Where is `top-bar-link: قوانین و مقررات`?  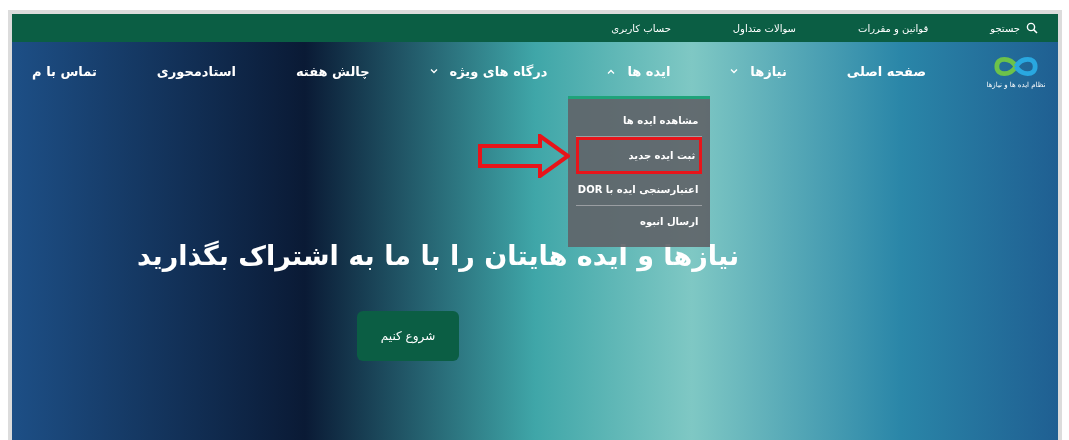
top-bar-link: قوانین و مقررات is located at coordinates (893, 28).